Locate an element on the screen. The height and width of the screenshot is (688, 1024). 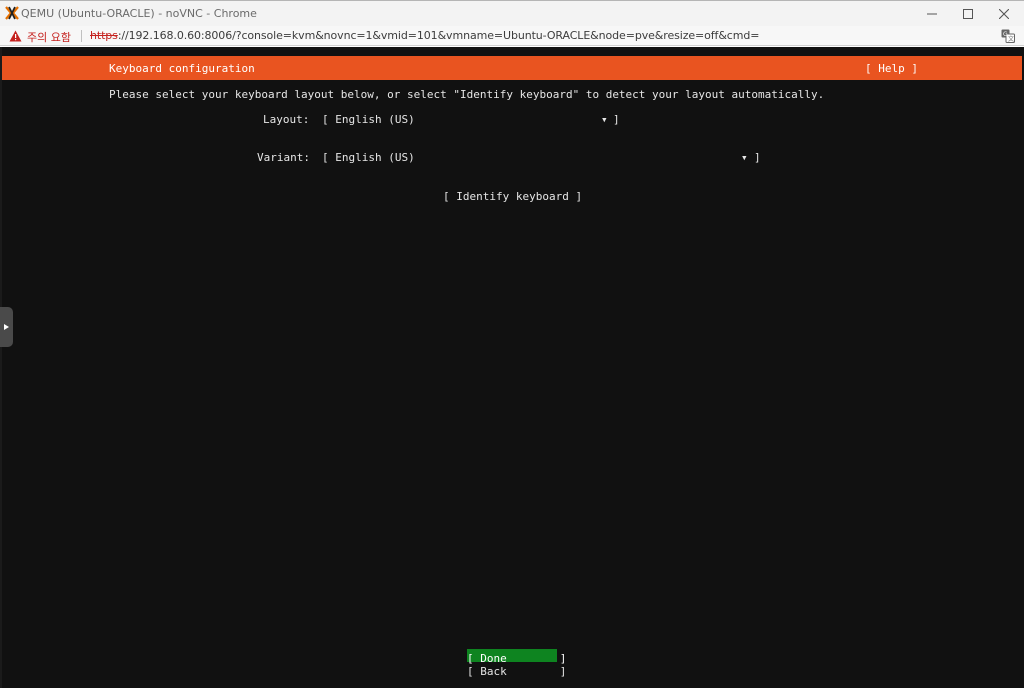
translate-icon: G 文 is located at coordinates (1008, 36).